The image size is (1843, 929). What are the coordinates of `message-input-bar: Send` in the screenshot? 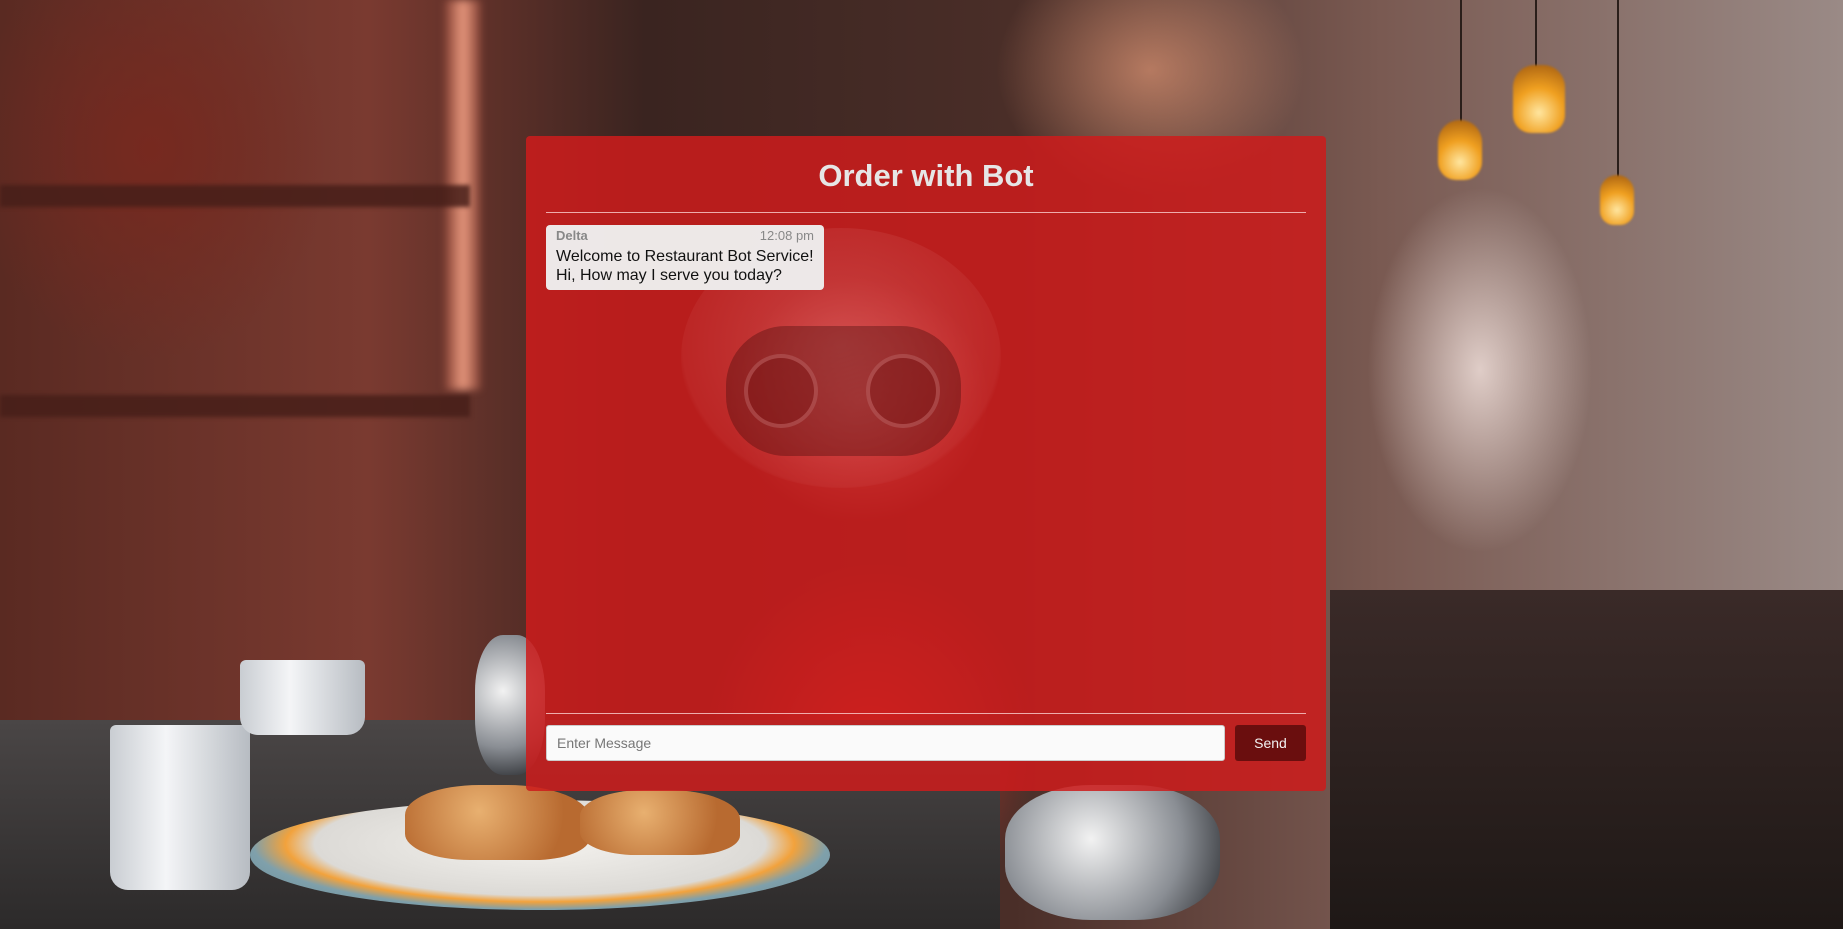 It's located at (926, 737).